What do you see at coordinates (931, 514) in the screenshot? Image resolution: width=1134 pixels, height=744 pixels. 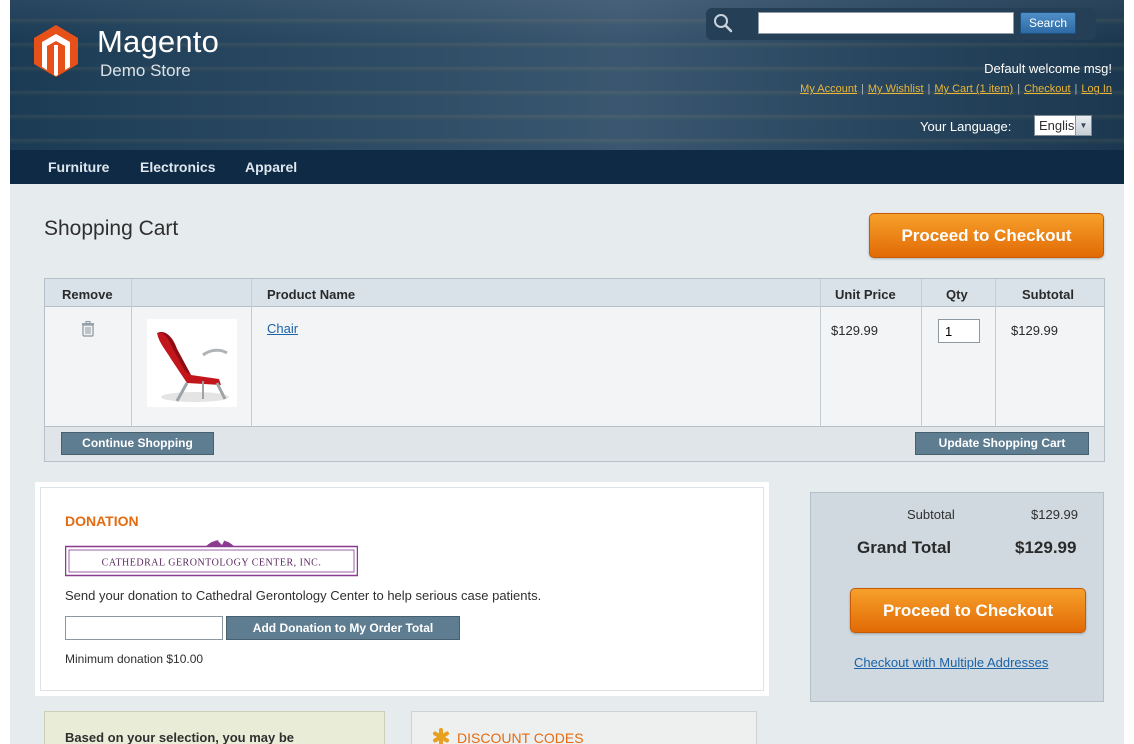 I see `subtotal-label: Subtotal` at bounding box center [931, 514].